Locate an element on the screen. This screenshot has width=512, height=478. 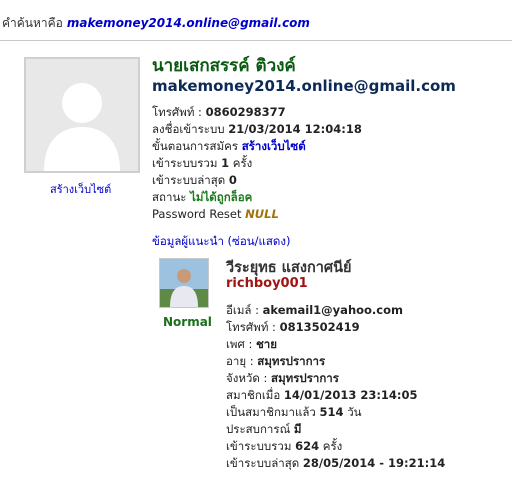
ref-total-logins-value: 624 is located at coordinates (307, 446).